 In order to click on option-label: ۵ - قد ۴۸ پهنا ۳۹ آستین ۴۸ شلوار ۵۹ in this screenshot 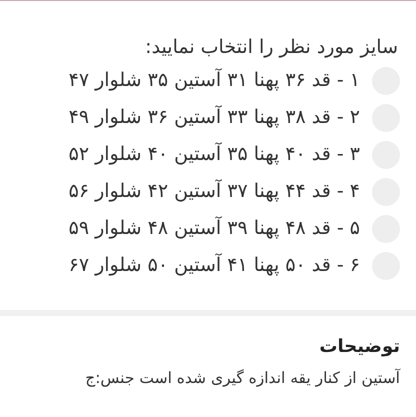, I will do `click(214, 228)`.